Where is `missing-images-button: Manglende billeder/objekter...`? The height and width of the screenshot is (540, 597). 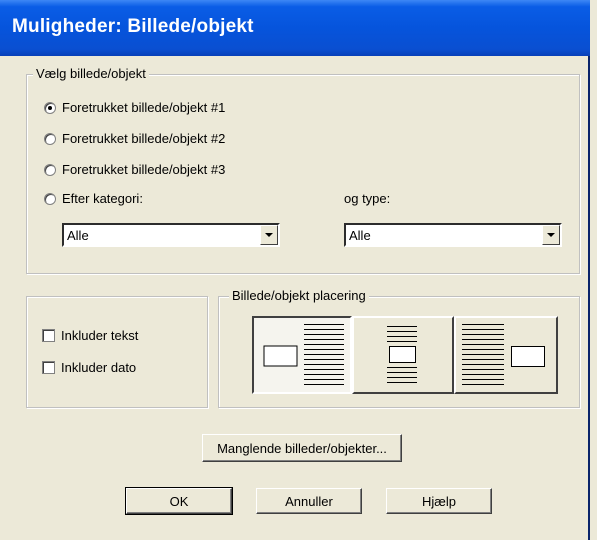 missing-images-button: Manglende billeder/objekter... is located at coordinates (302, 448).